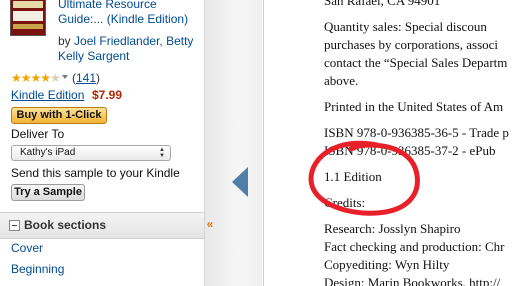 Image resolution: width=530 pixels, height=286 pixels. I want to click on page-line: contact the “Special Sales Departm, so click(416, 62).